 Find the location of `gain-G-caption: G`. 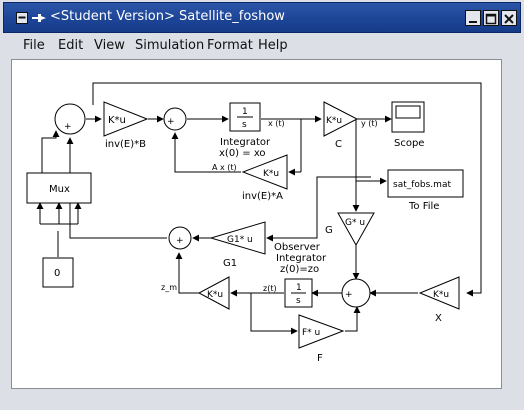

gain-G-caption: G is located at coordinates (329, 230).